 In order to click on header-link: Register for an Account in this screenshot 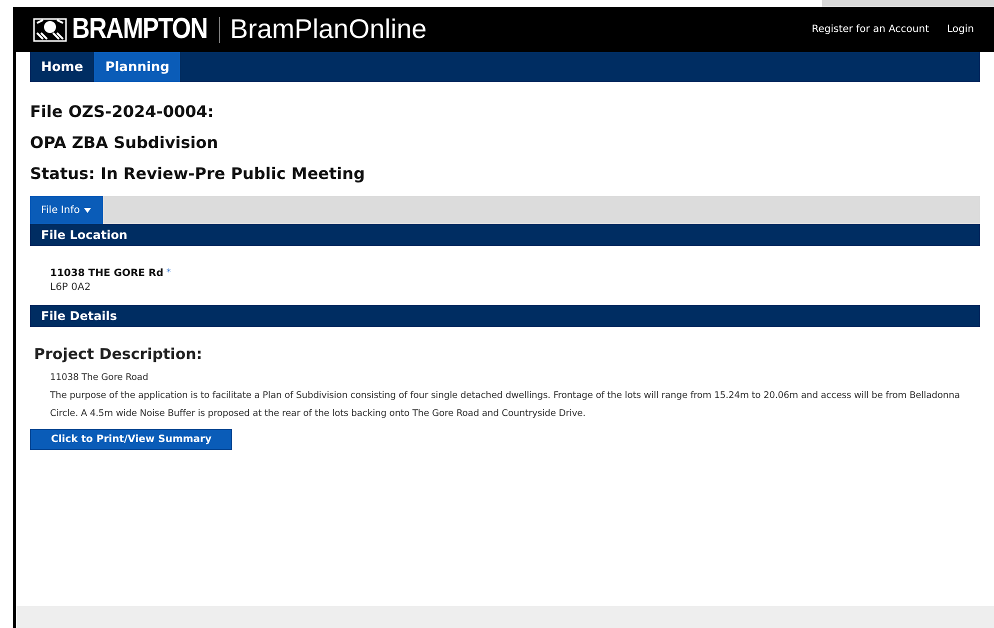, I will do `click(871, 29)`.